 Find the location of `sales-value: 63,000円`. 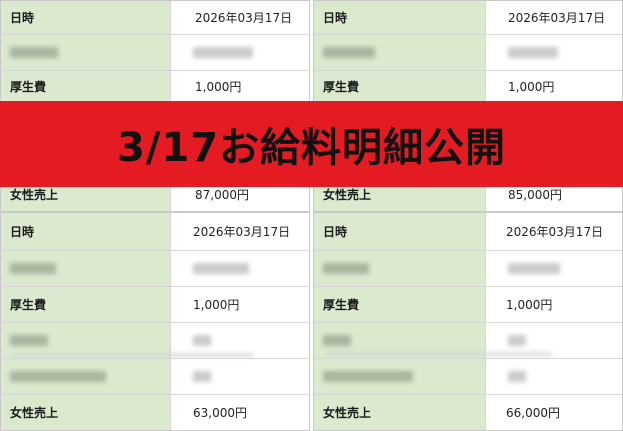

sales-value: 63,000円 is located at coordinates (220, 413).